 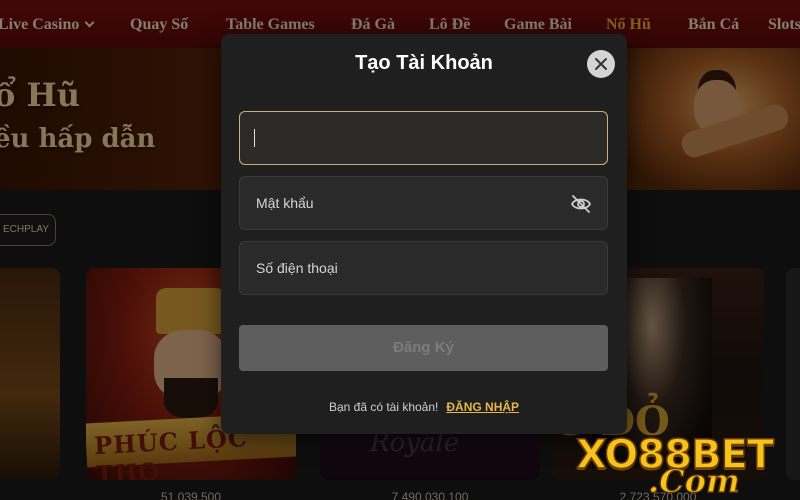 I want to click on username-input, so click(x=423, y=138).